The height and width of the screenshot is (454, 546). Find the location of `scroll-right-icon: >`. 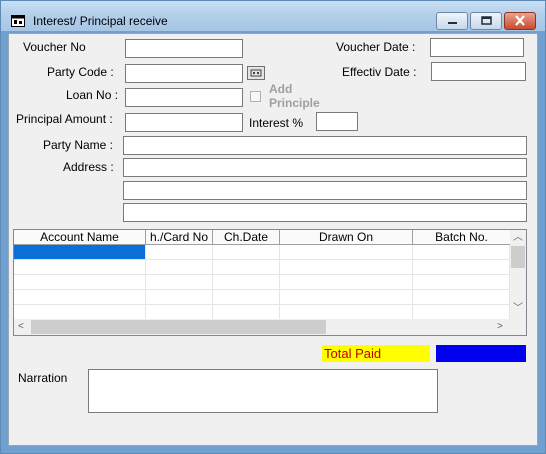

scroll-right-icon: > is located at coordinates (500, 327).